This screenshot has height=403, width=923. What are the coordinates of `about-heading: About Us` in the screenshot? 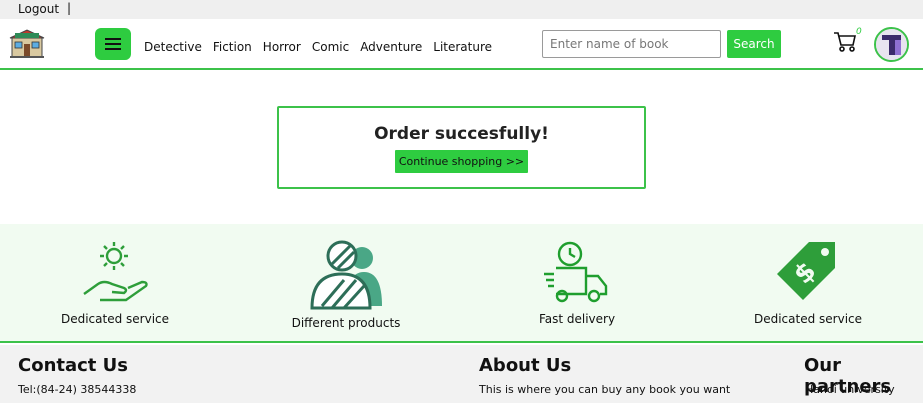 It's located at (525, 365).